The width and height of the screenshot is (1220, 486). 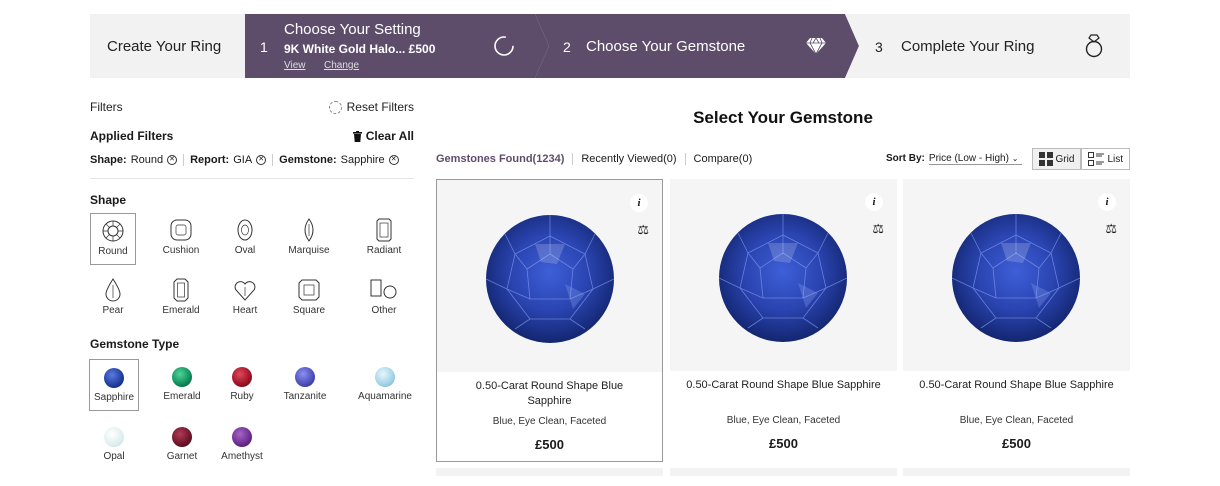 I want to click on chevron-down-icon: ⌄, so click(x=1015, y=158).